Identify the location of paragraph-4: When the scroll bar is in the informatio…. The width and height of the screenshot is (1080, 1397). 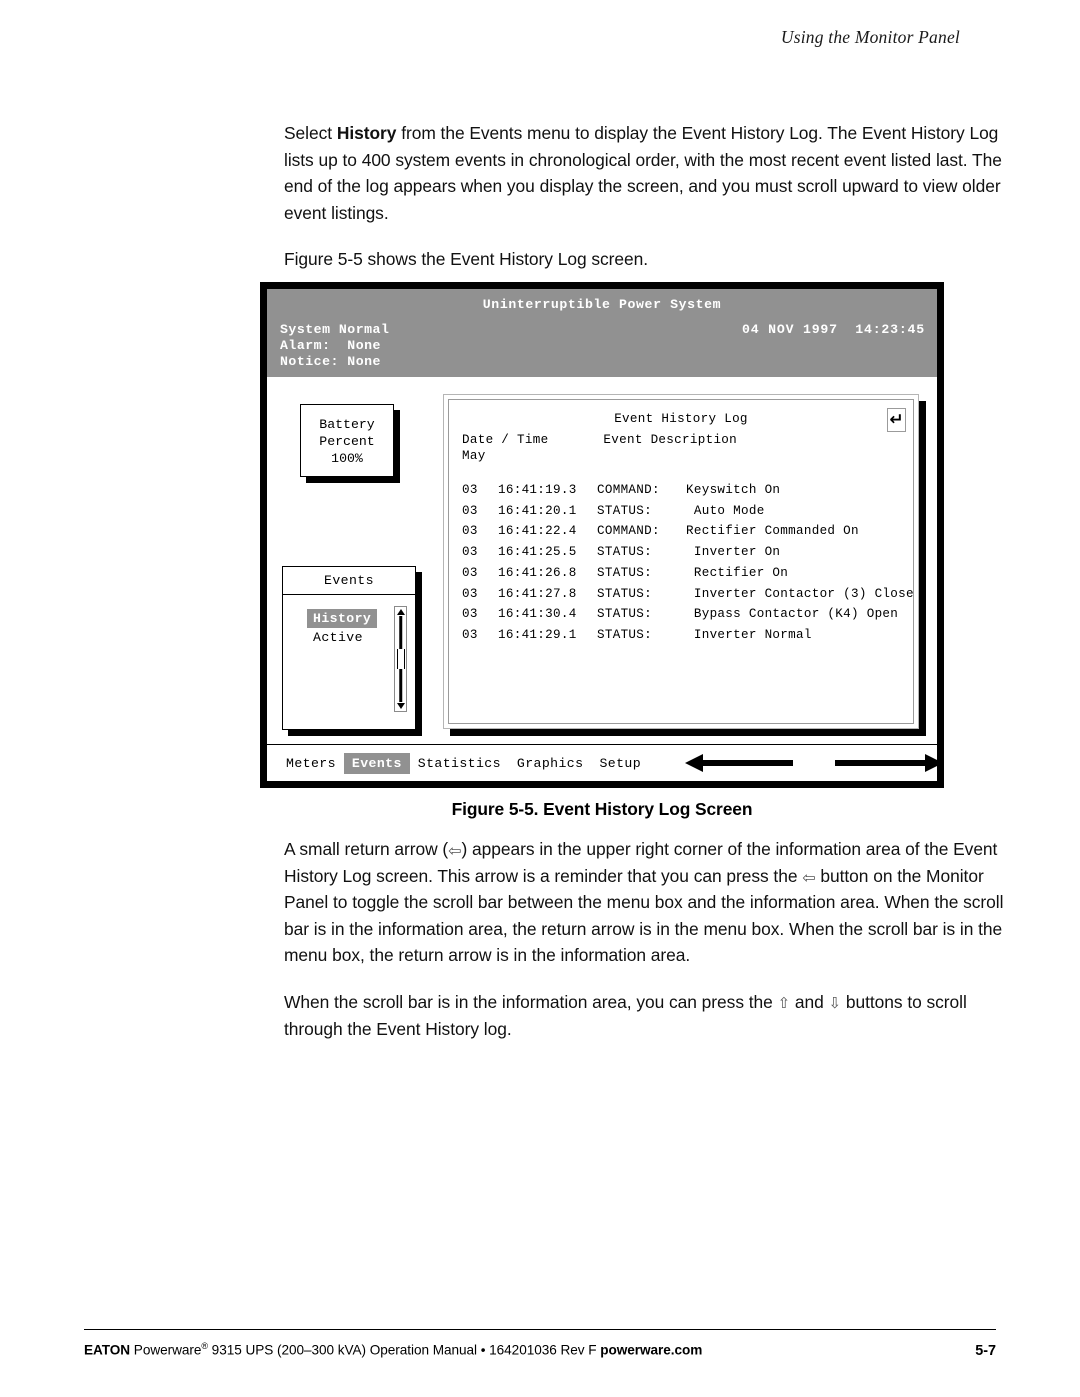
(654, 1015).